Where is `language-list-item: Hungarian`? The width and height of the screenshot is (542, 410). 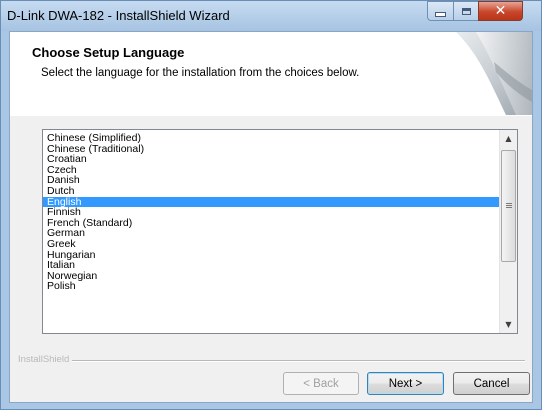
language-list-item: Hungarian is located at coordinates (272, 255).